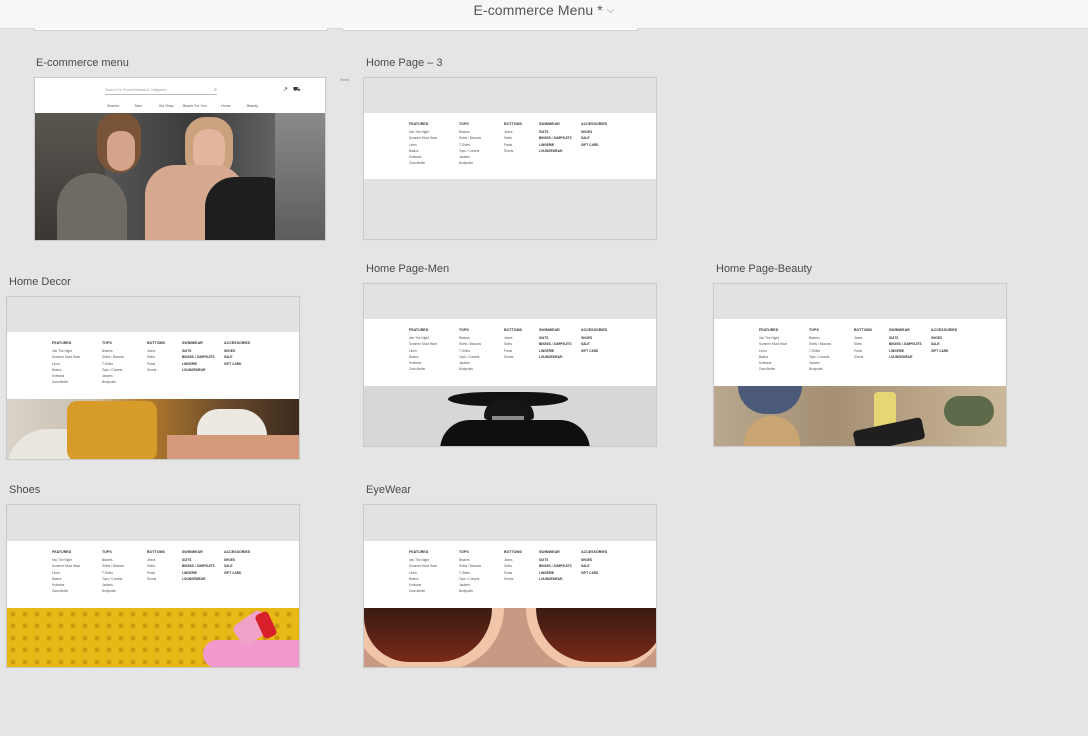 The width and height of the screenshot is (1088, 736). Describe the element at coordinates (215, 90) in the screenshot. I see `search-icon: ⌕` at that location.